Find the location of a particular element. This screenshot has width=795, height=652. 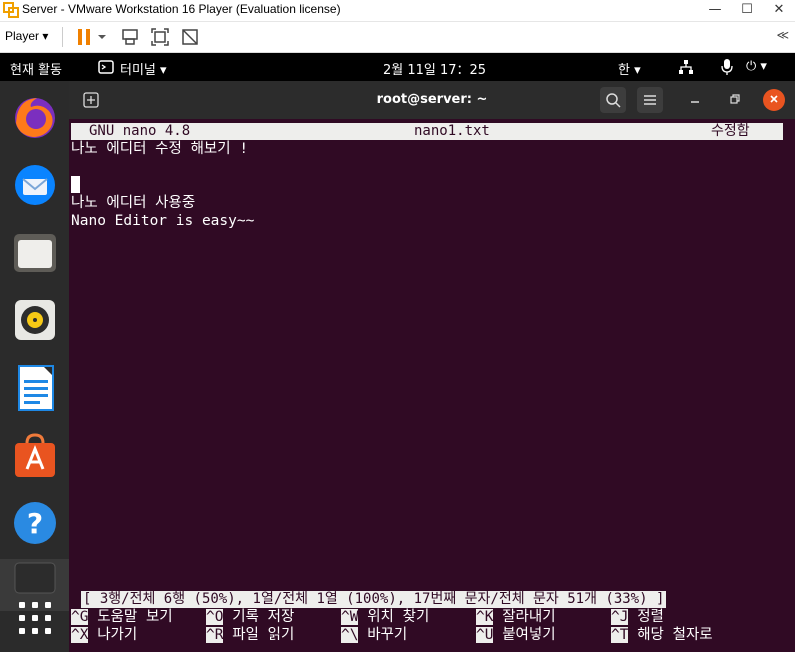

shortcut-justify: ^J 정렬 is located at coordinates (637, 617).